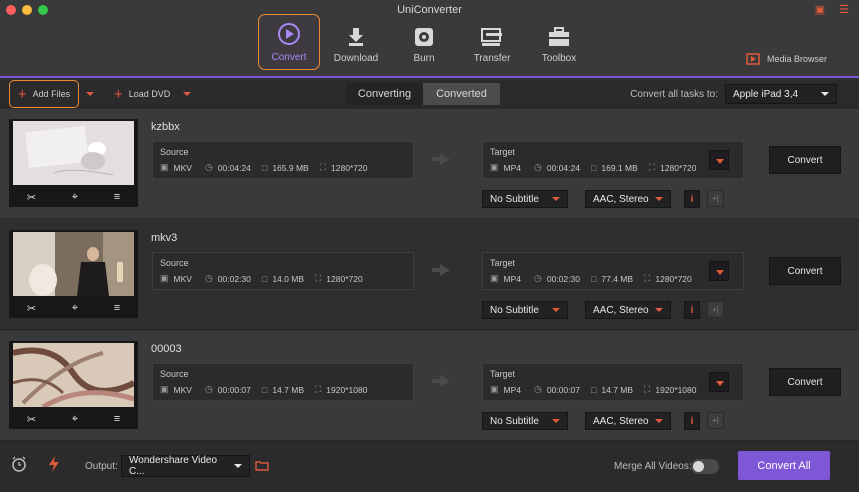  I want to click on nav-download: Download, so click(356, 42).